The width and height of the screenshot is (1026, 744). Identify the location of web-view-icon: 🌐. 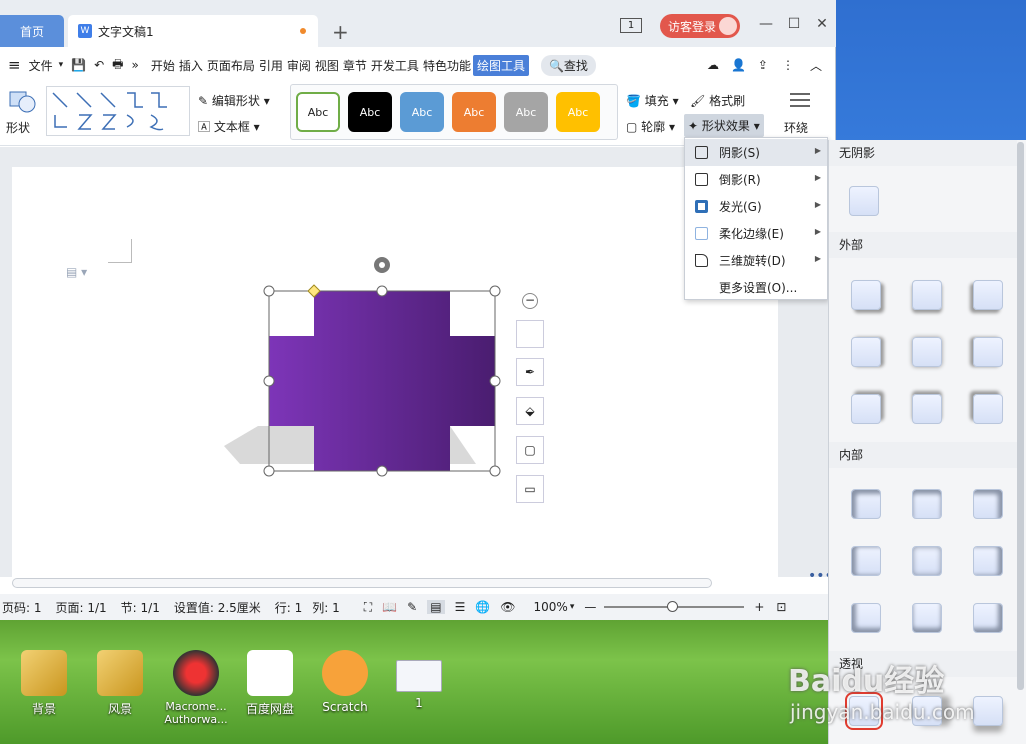
(482, 607).